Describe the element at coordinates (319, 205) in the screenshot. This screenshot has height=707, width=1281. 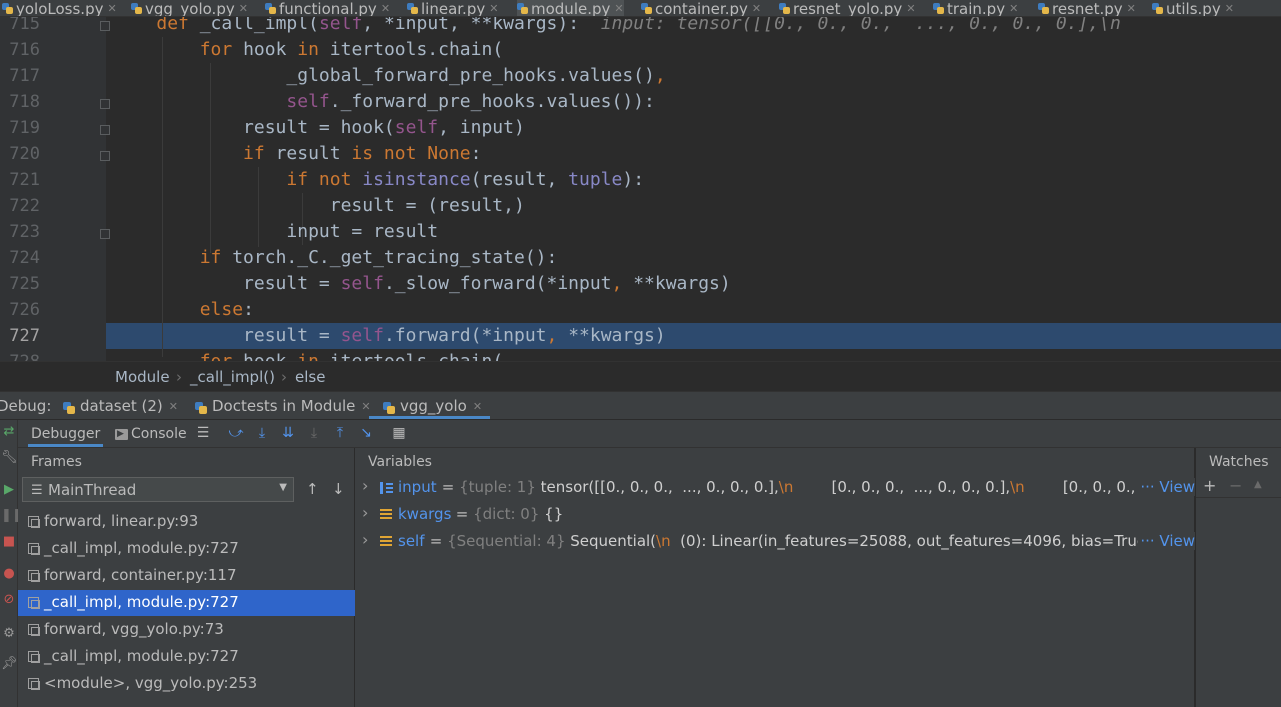
I see `code-line: result = (result,)` at that location.